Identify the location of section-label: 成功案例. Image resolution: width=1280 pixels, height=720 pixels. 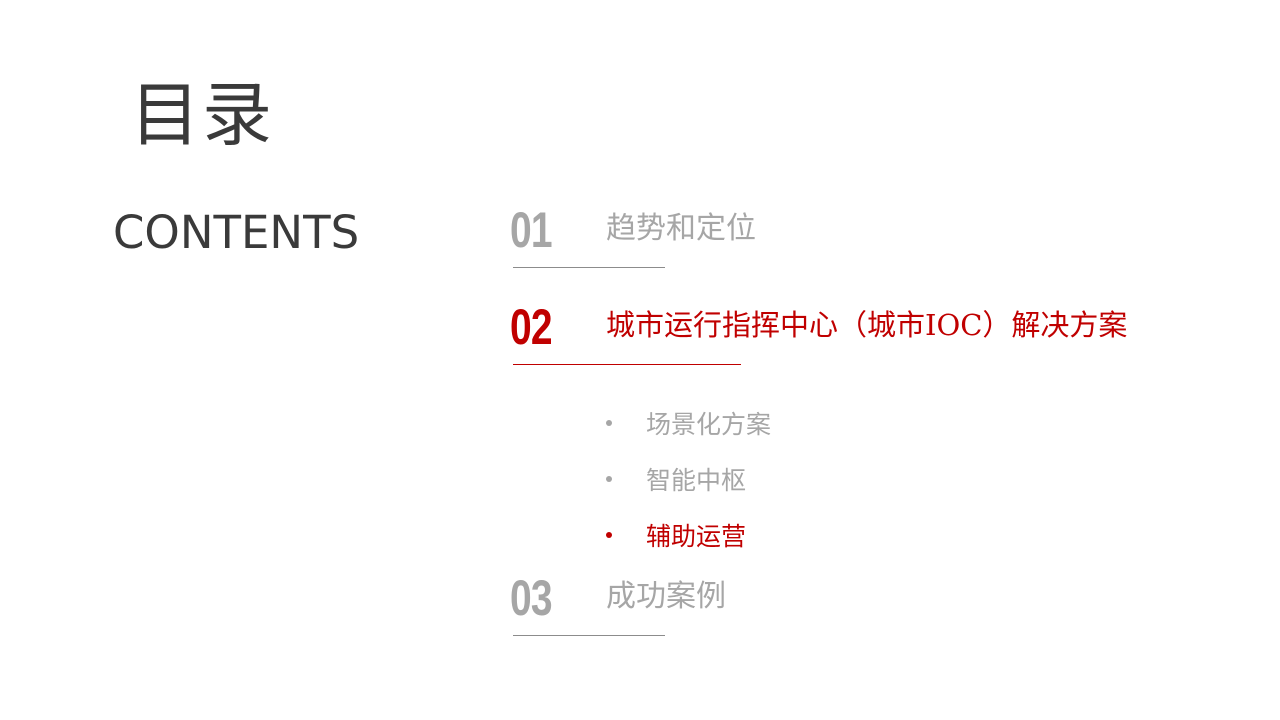
(666, 596).